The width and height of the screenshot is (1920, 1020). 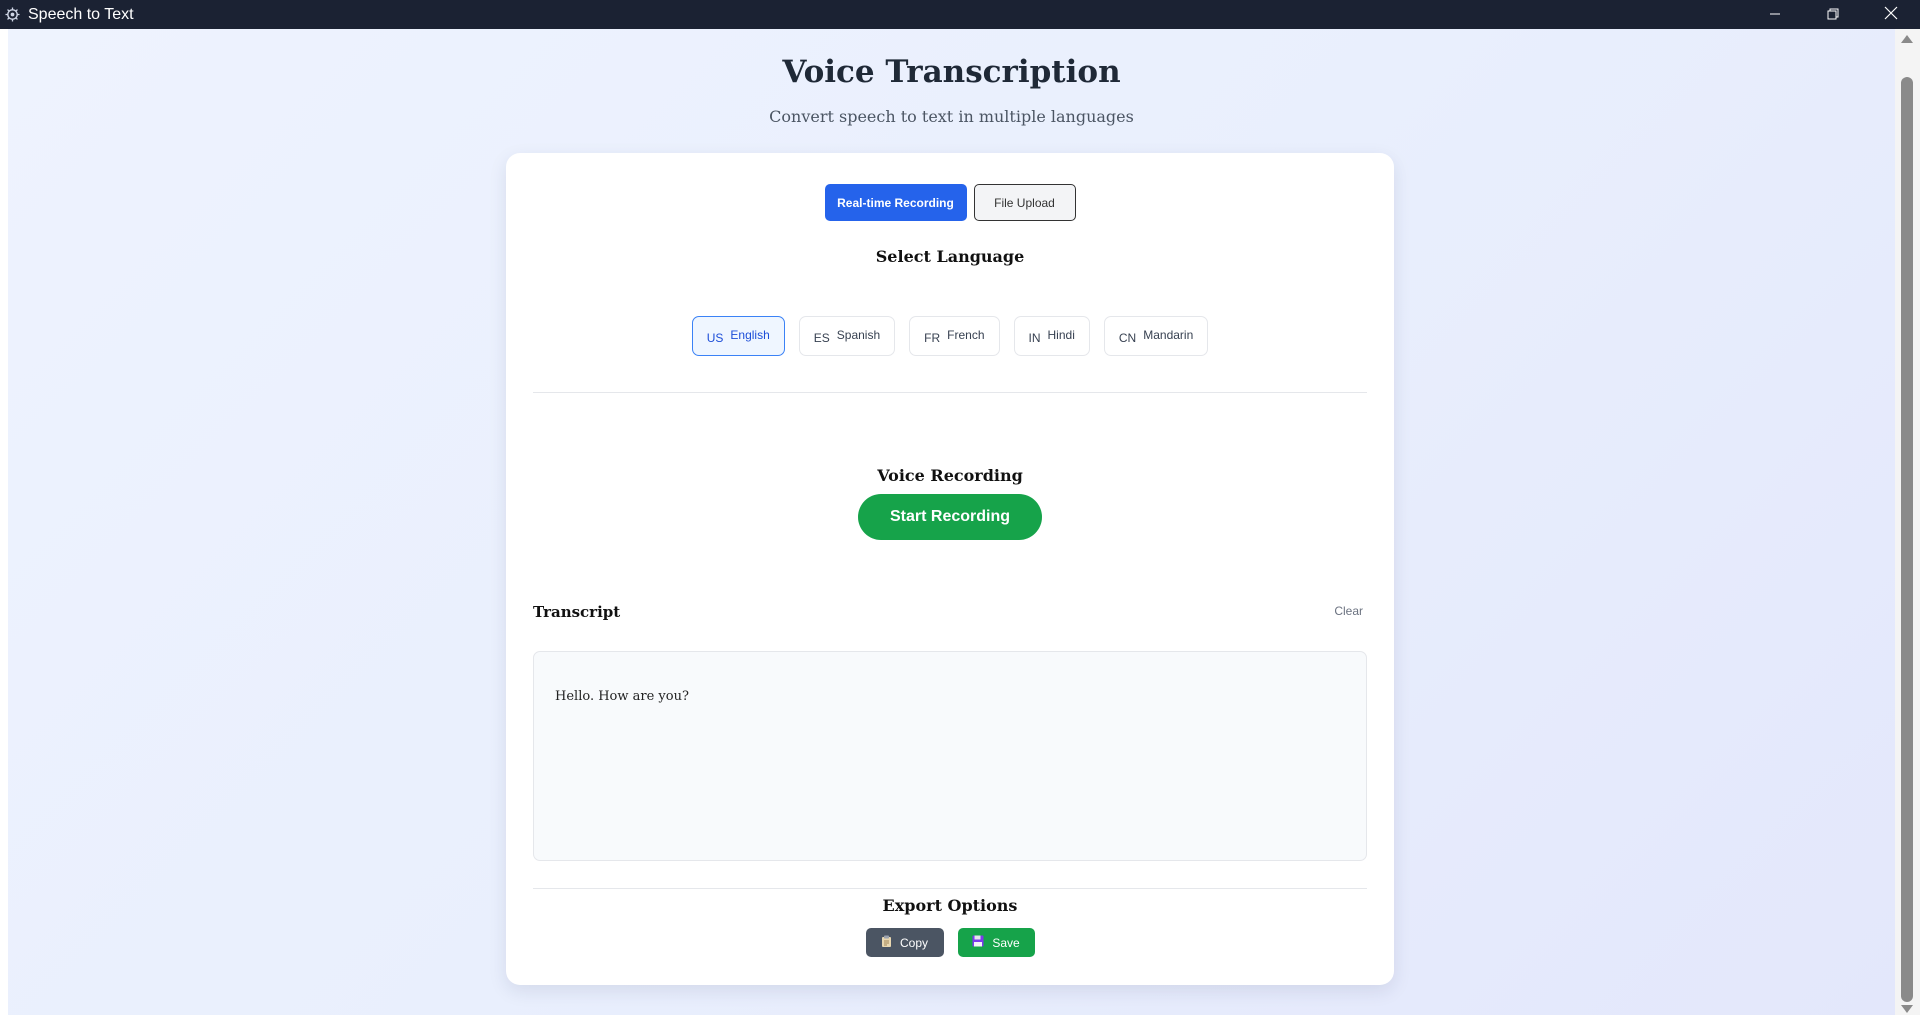 I want to click on minimize-button, so click(x=1775, y=14).